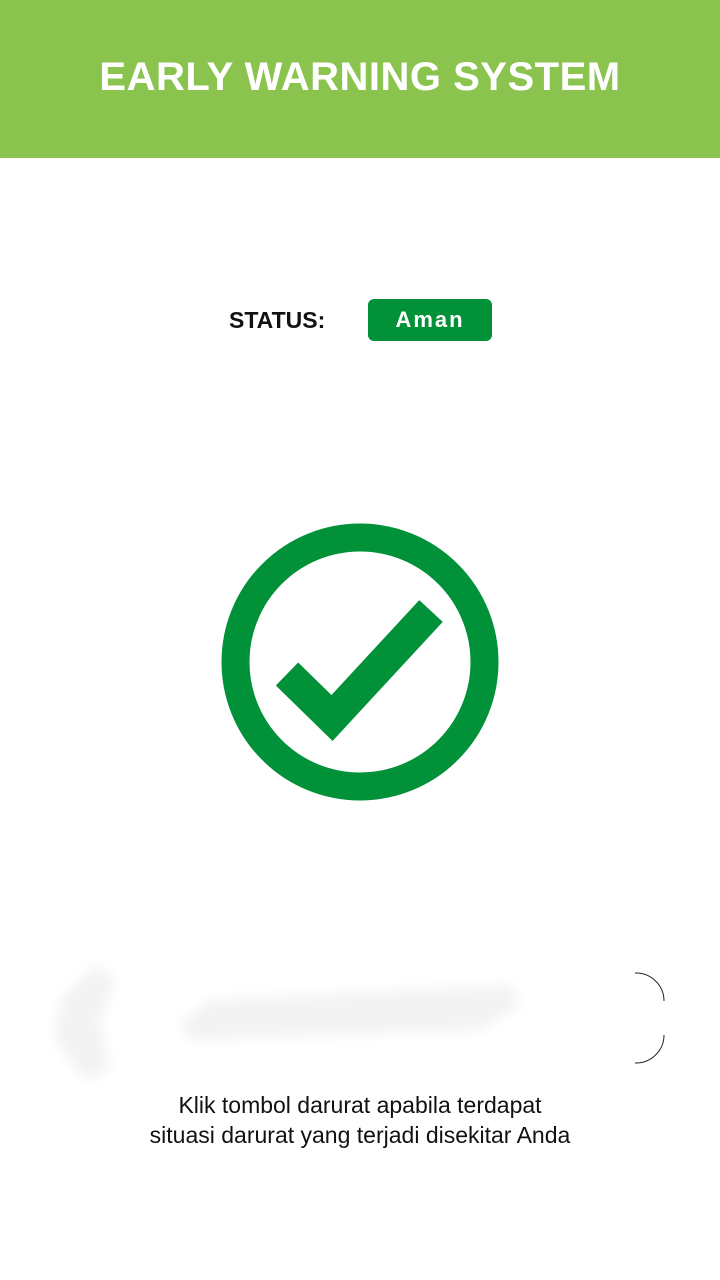 This screenshot has width=720, height=1280. I want to click on emergency-button-graphic, so click(360, 1022).